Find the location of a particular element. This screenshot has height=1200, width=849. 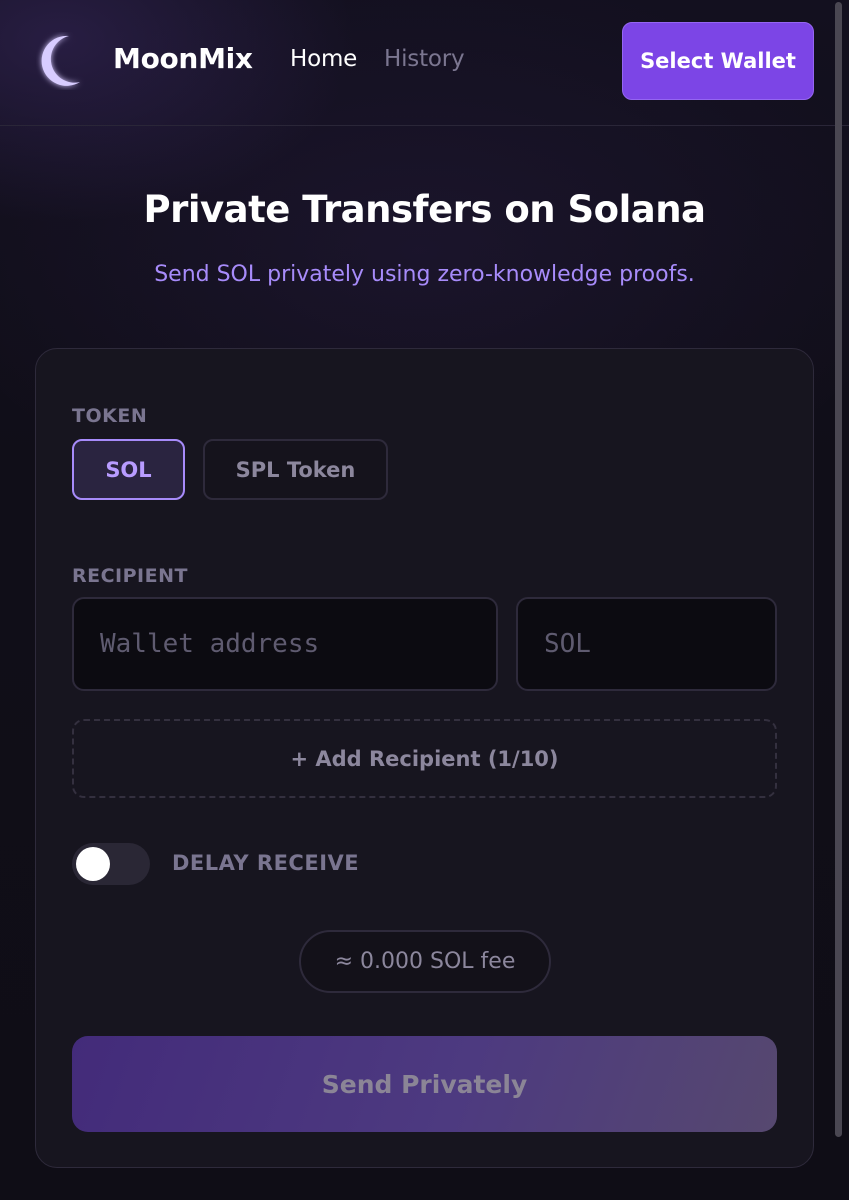

top-nav: MoonMix Home History Select Wallet is located at coordinates (424, 63).